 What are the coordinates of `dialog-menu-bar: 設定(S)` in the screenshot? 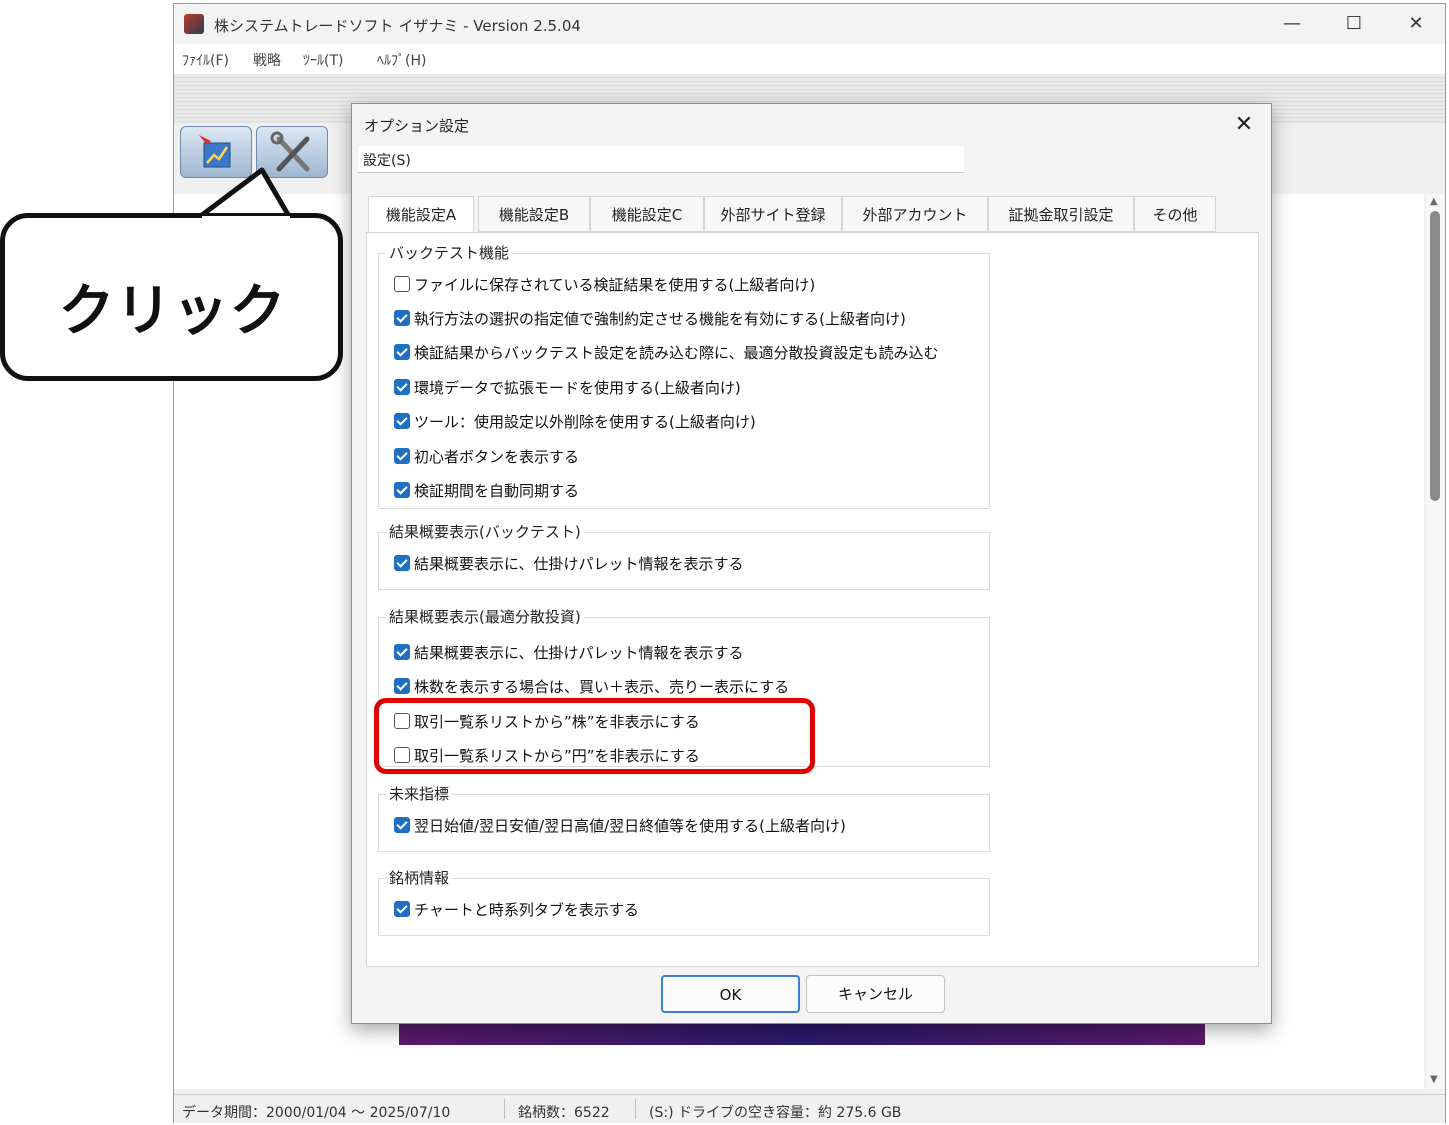 It's located at (661, 159).